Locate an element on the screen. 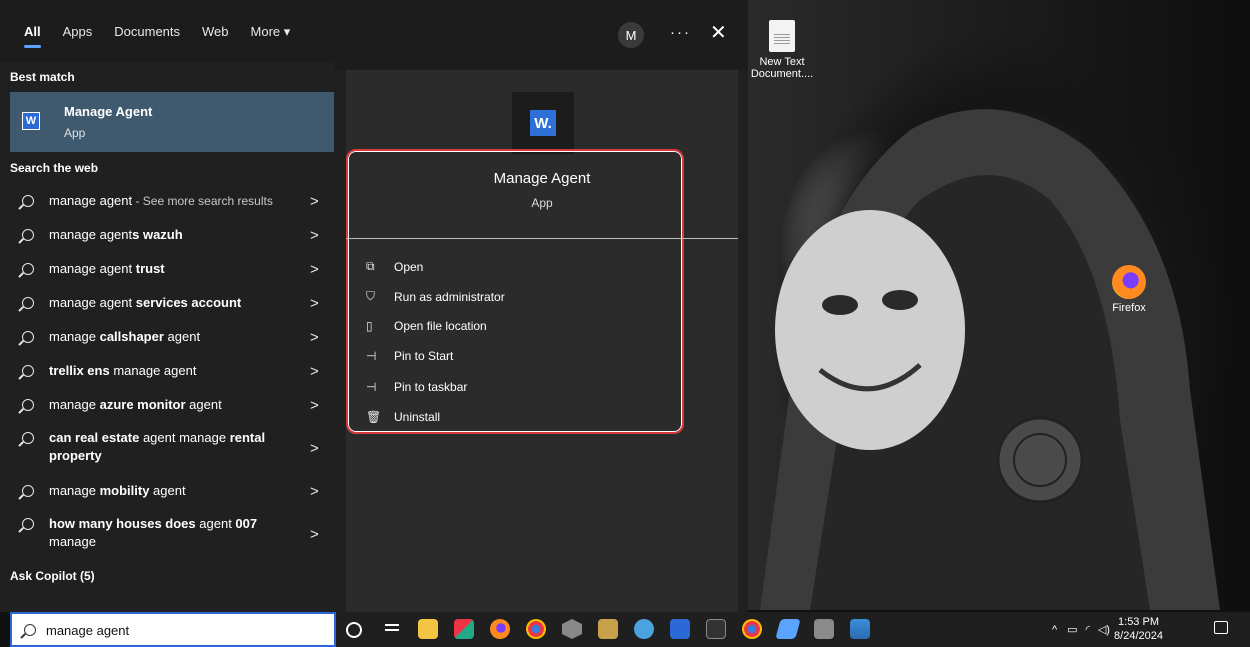 Image resolution: width=1250 pixels, height=647 pixels. shield-admin-icon: ⛉ is located at coordinates (371, 296).